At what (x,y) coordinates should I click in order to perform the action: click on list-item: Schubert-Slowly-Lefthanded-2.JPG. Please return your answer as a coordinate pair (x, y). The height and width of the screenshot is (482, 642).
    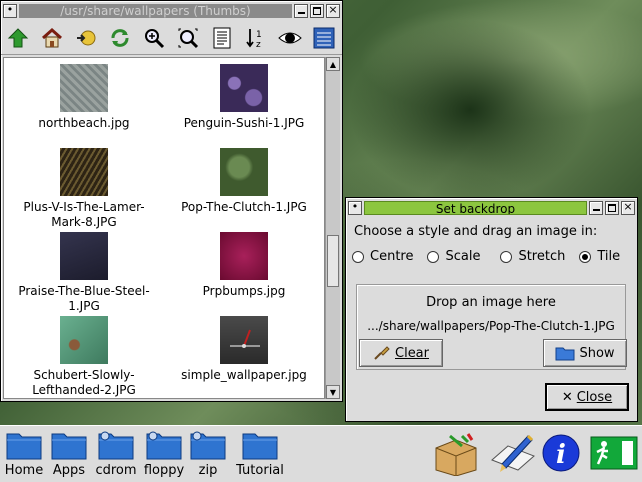
    Looking at the image, I should click on (84, 357).